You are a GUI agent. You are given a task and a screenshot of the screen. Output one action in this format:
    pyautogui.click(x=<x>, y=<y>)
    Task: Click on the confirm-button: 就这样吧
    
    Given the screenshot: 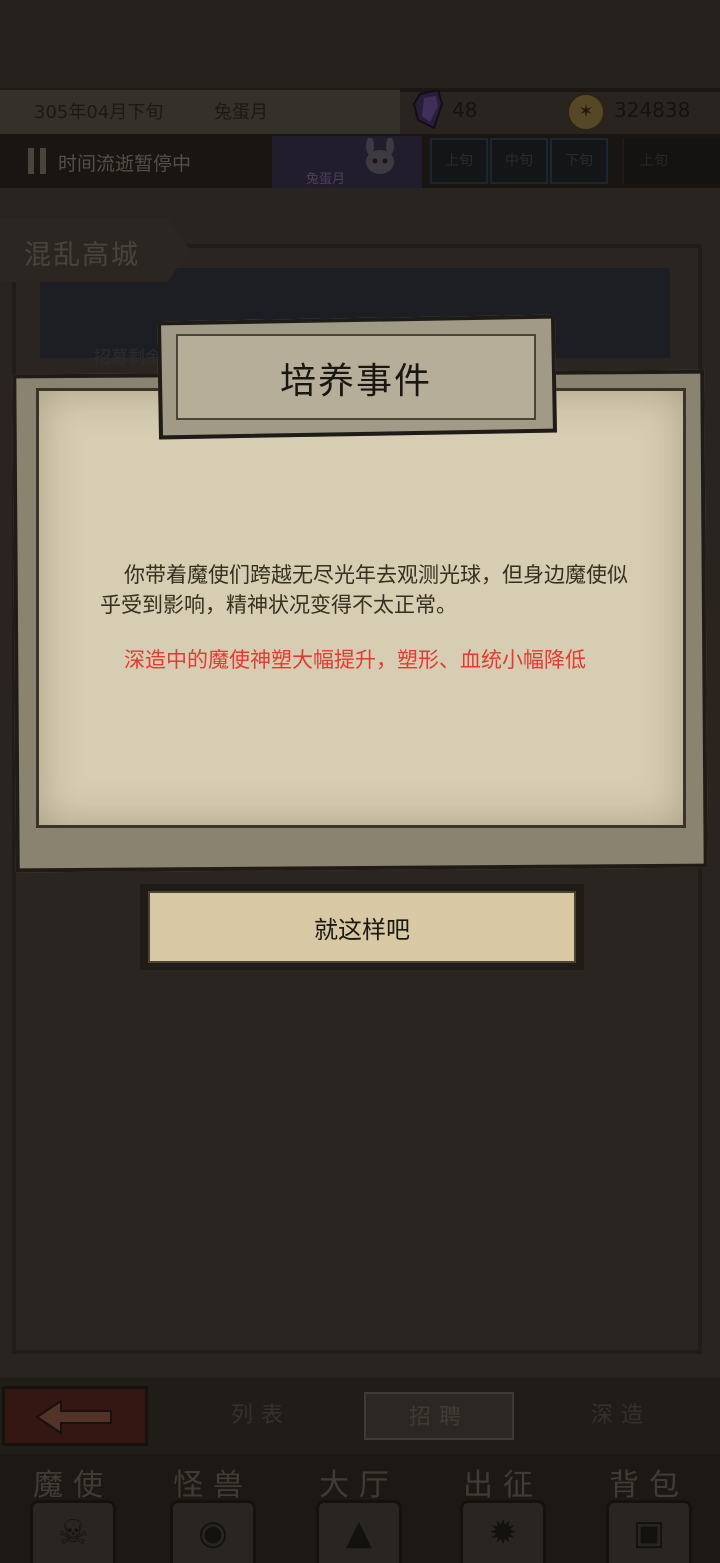 What is the action you would take?
    pyautogui.click(x=362, y=927)
    